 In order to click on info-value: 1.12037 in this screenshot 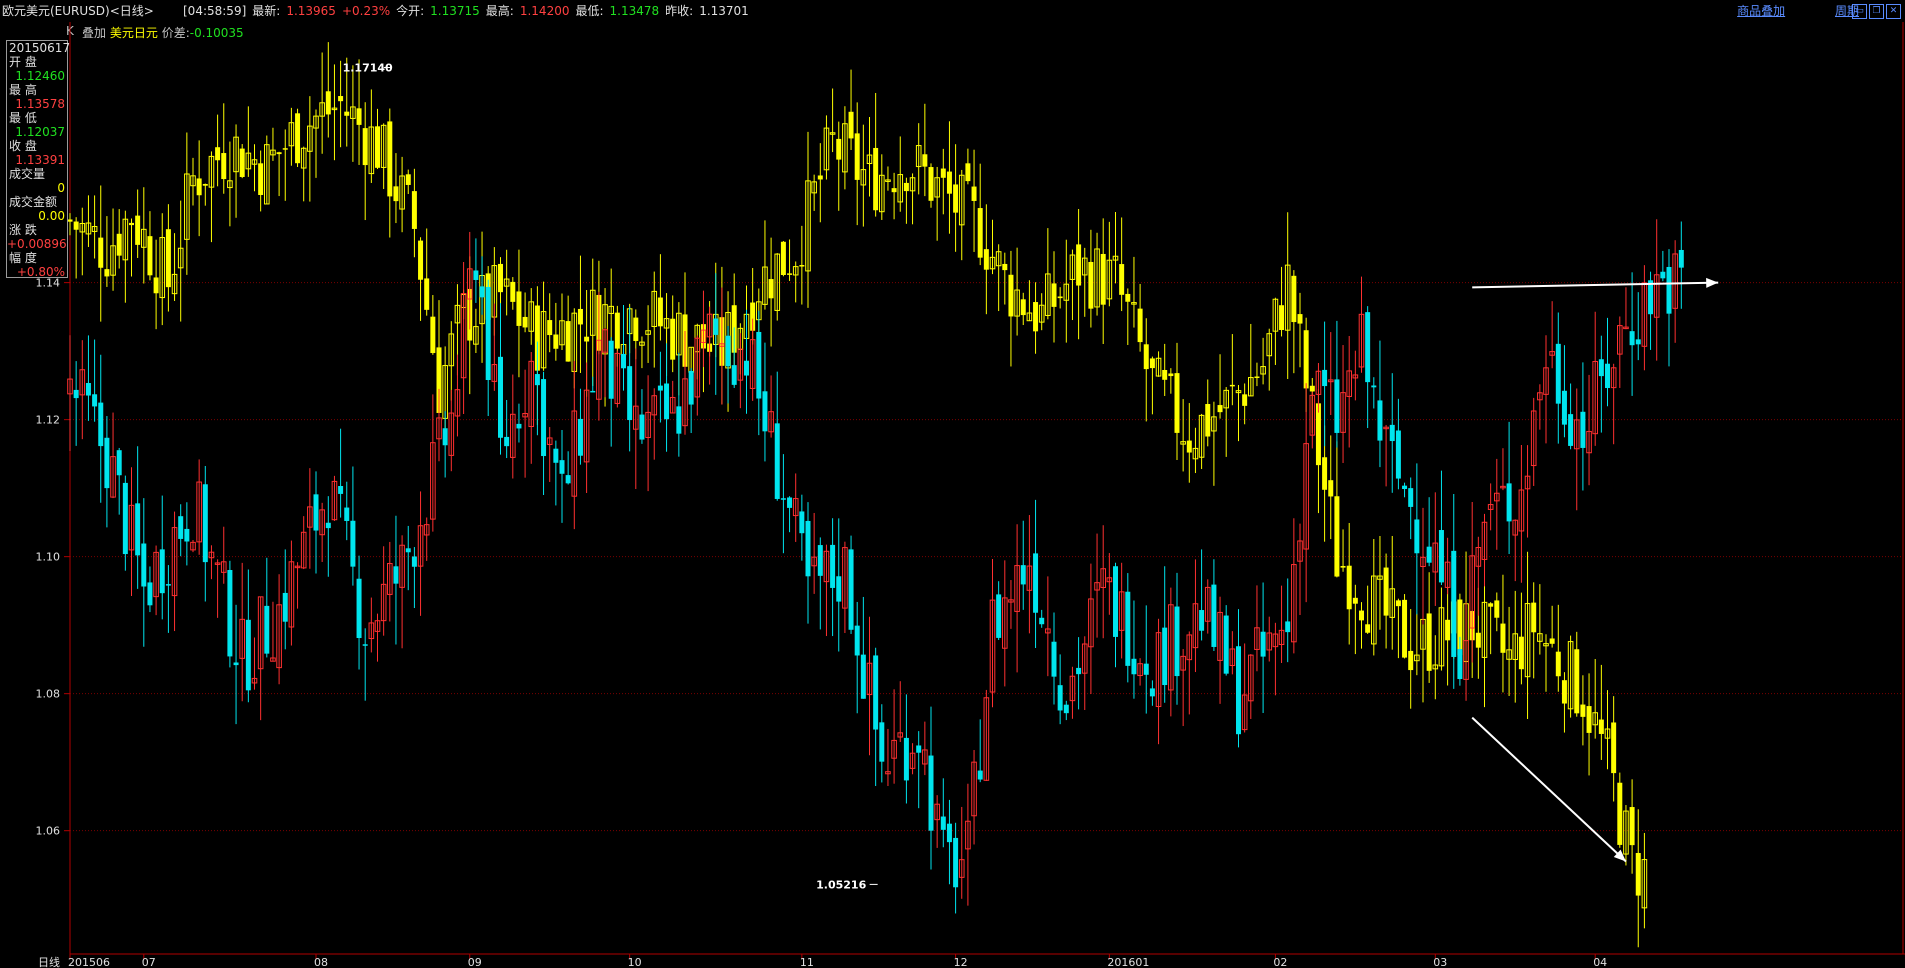, I will do `click(40, 132)`.